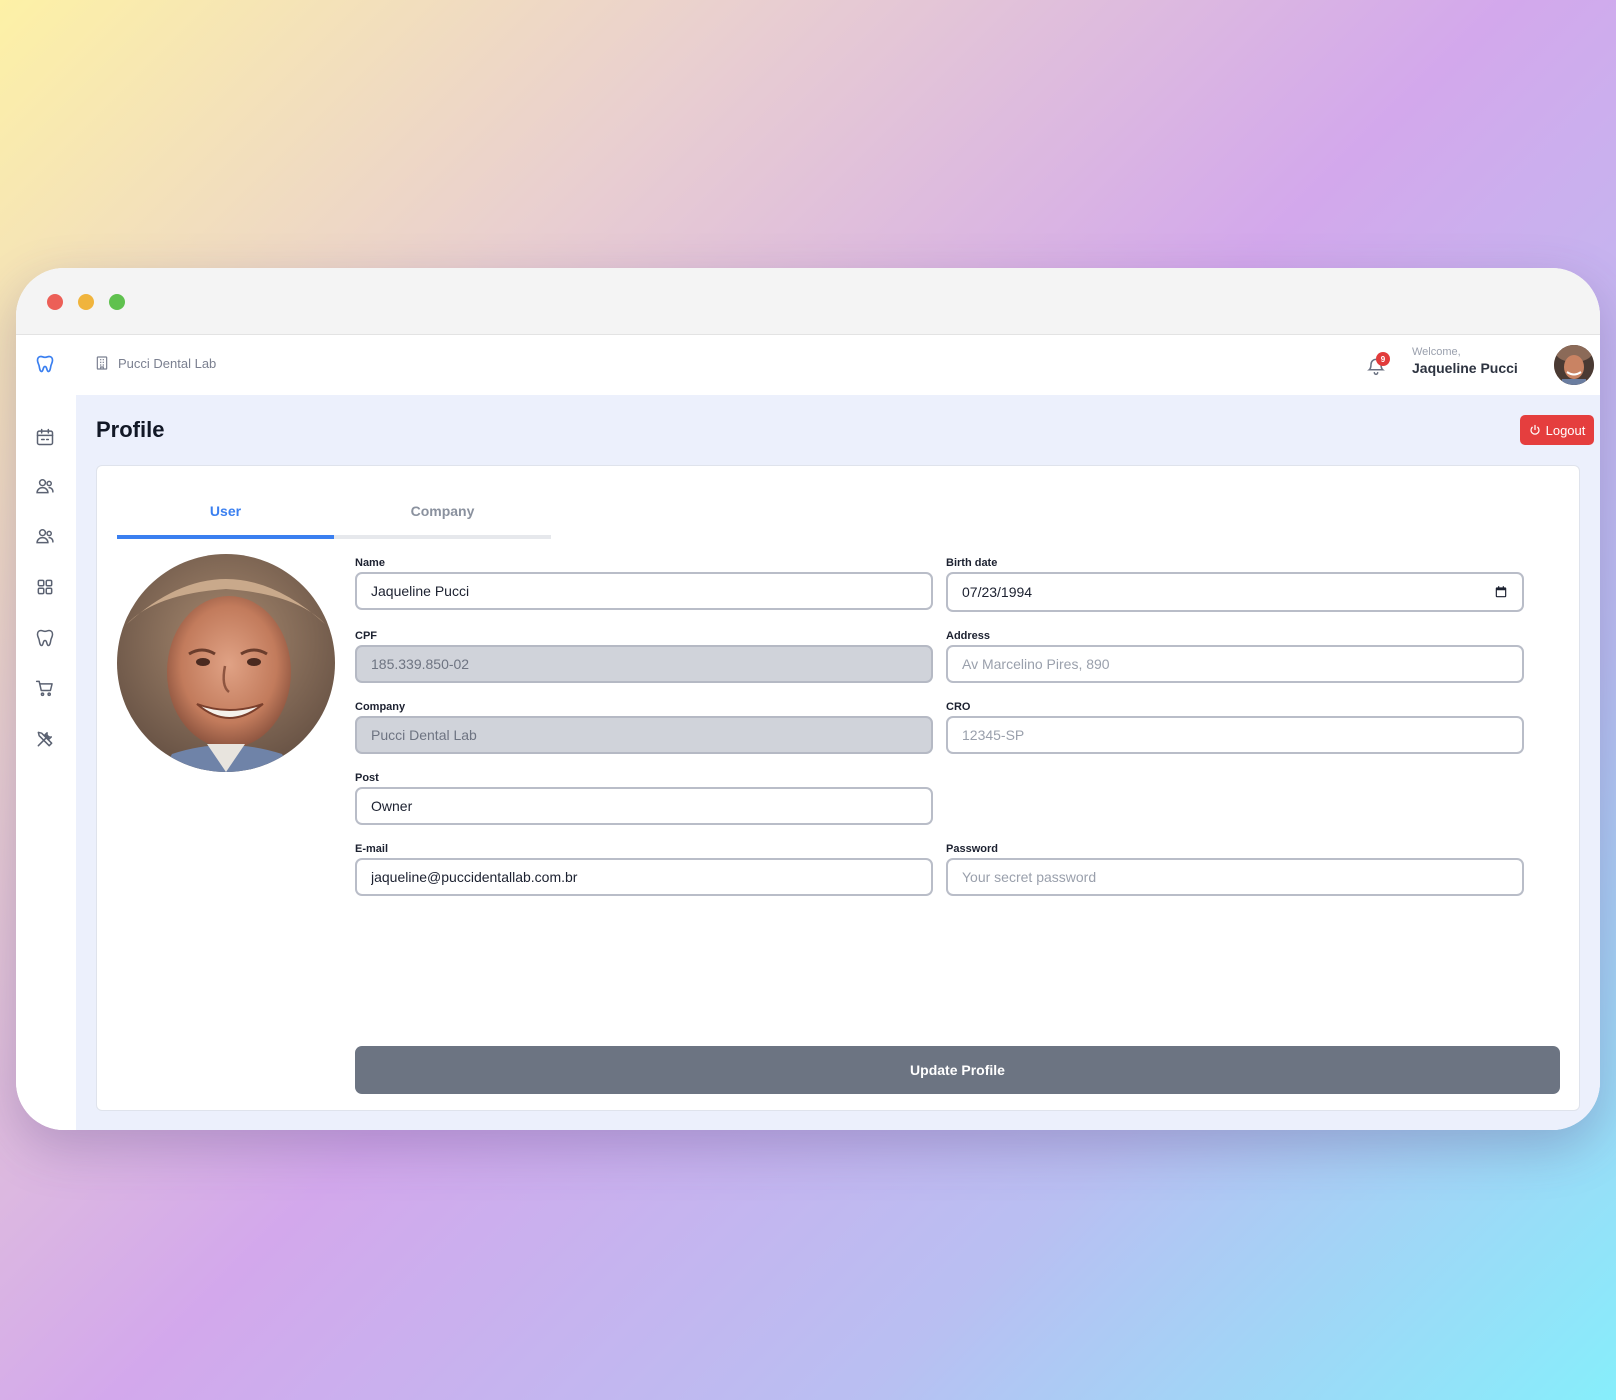  I want to click on window-titlebar, so click(808, 301).